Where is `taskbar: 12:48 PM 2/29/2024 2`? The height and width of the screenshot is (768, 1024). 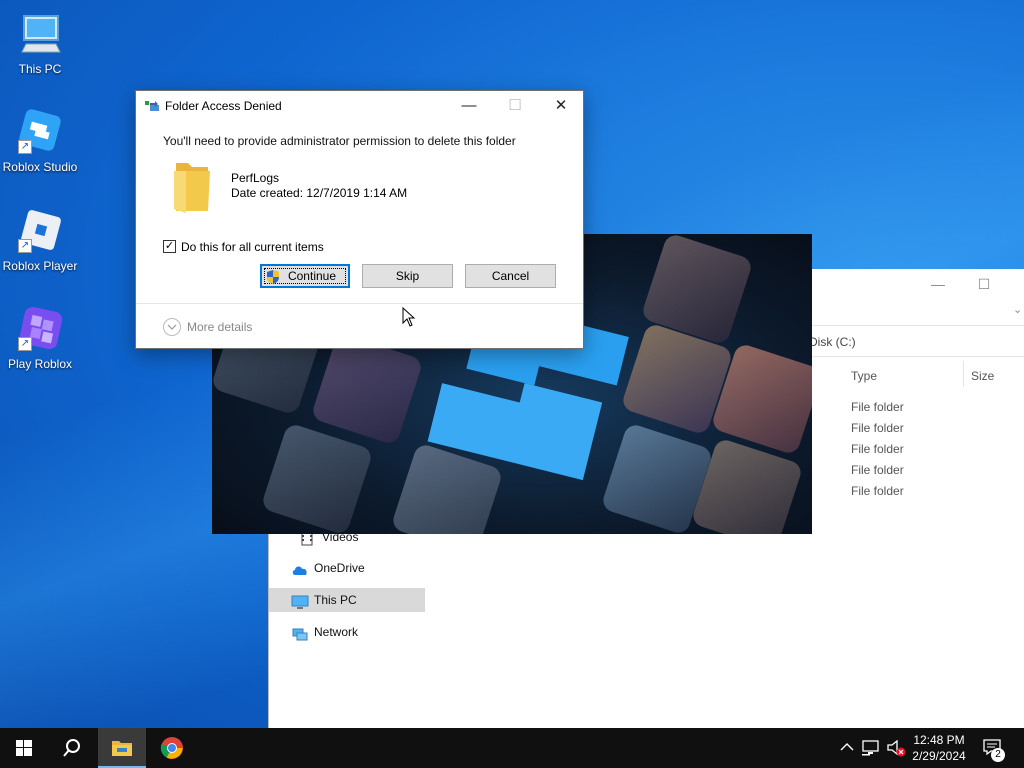 taskbar: 12:48 PM 2/29/2024 2 is located at coordinates (512, 748).